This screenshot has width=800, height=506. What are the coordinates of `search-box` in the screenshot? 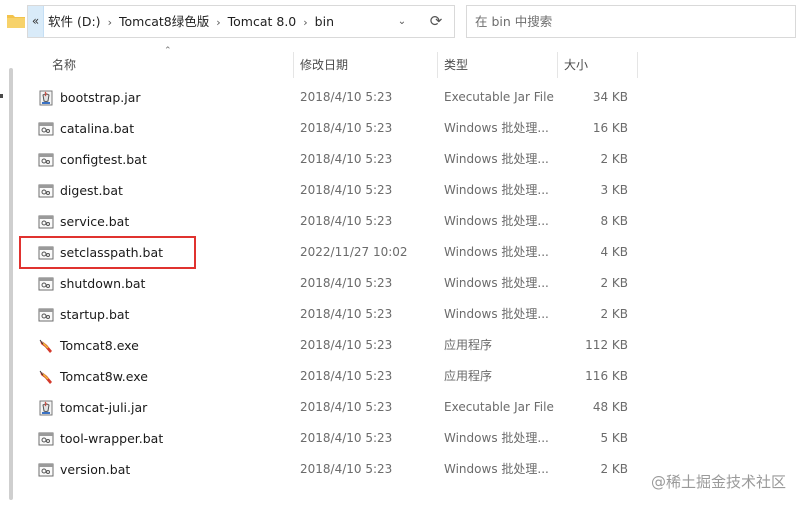 It's located at (631, 21).